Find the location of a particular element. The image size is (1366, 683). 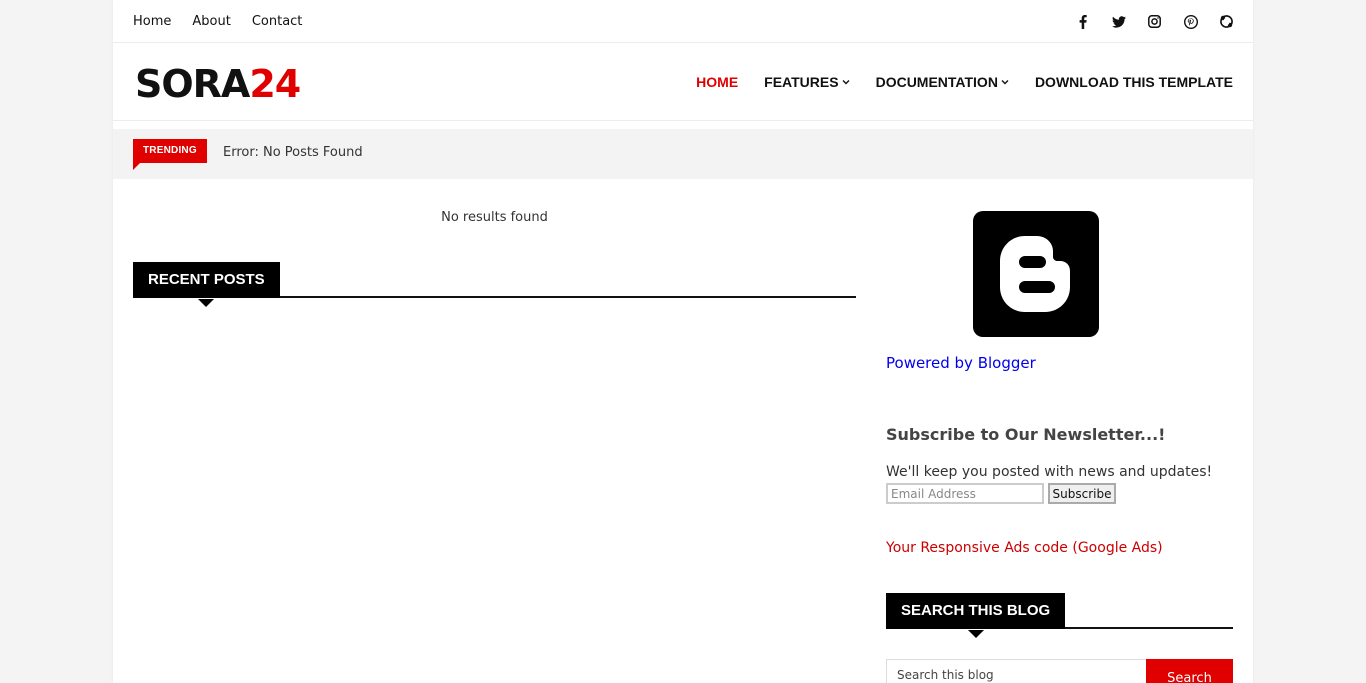

nav-download: DOWNLOAD THIS TEMPLATE is located at coordinates (1134, 82).